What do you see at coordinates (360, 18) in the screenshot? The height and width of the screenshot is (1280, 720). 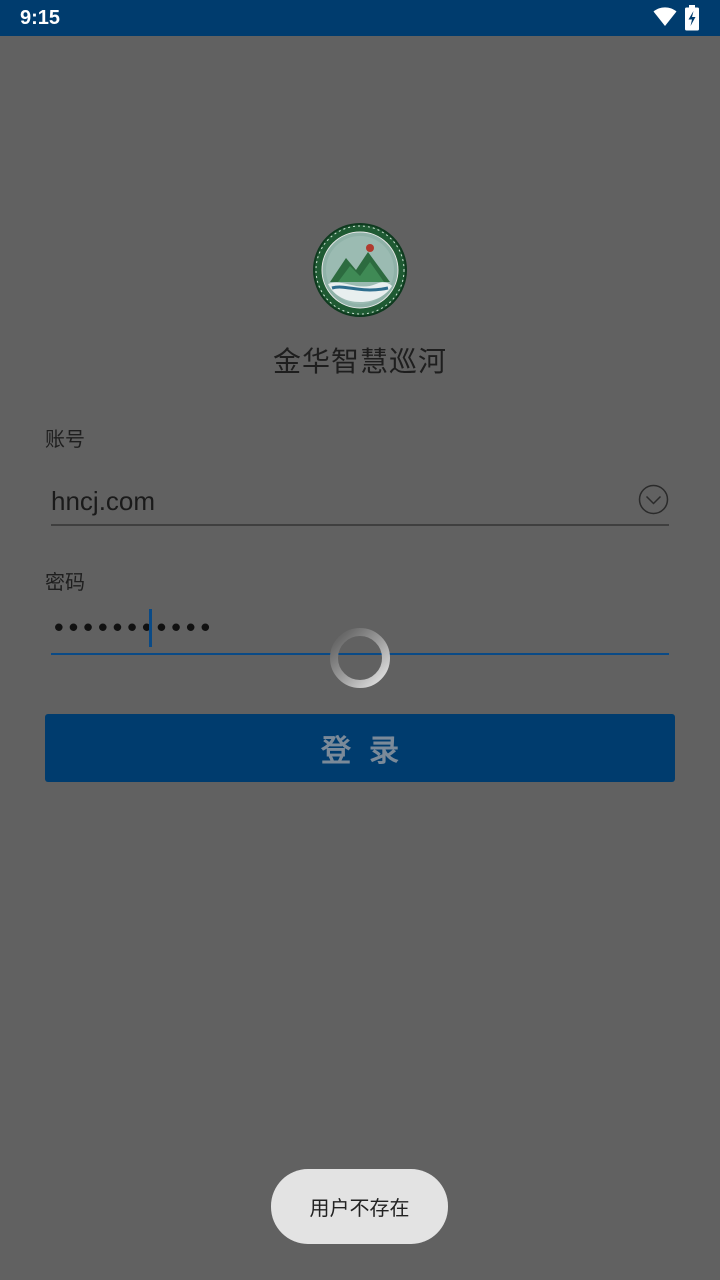 I see `status-bar: 9:15` at bounding box center [360, 18].